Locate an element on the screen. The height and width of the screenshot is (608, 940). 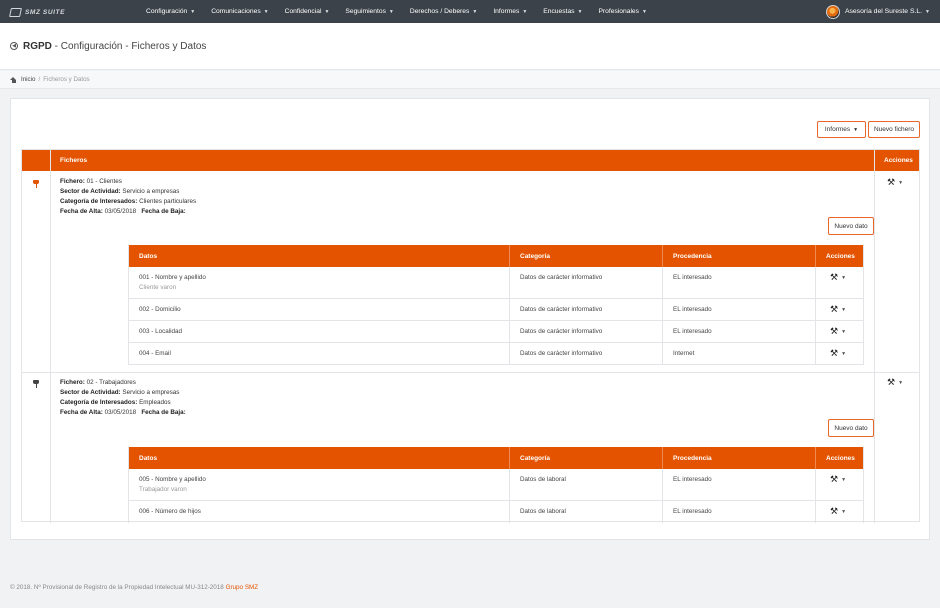
back-arrow-icon: ◀ is located at coordinates (14, 46).